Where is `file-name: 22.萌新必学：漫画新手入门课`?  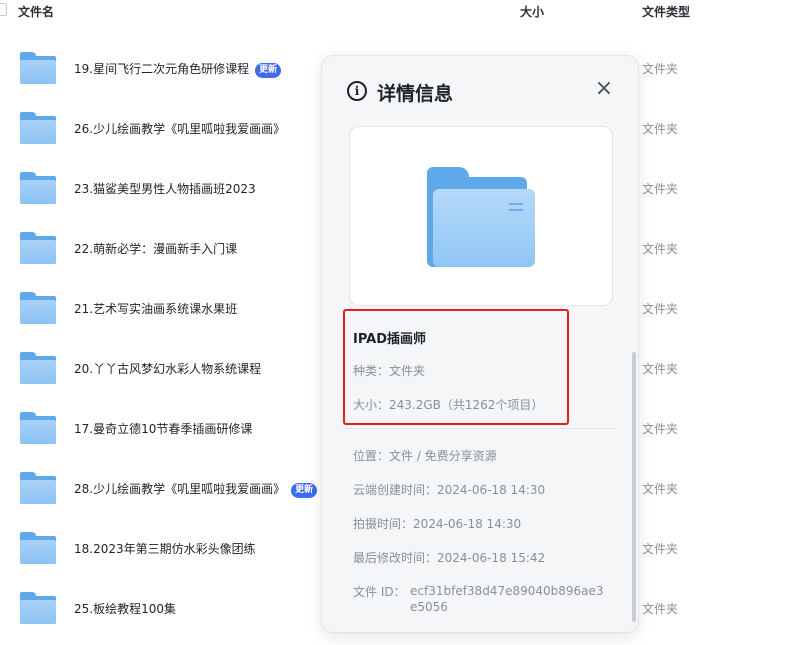
file-name: 22.萌新必学：漫画新手入门课 is located at coordinates (155, 248).